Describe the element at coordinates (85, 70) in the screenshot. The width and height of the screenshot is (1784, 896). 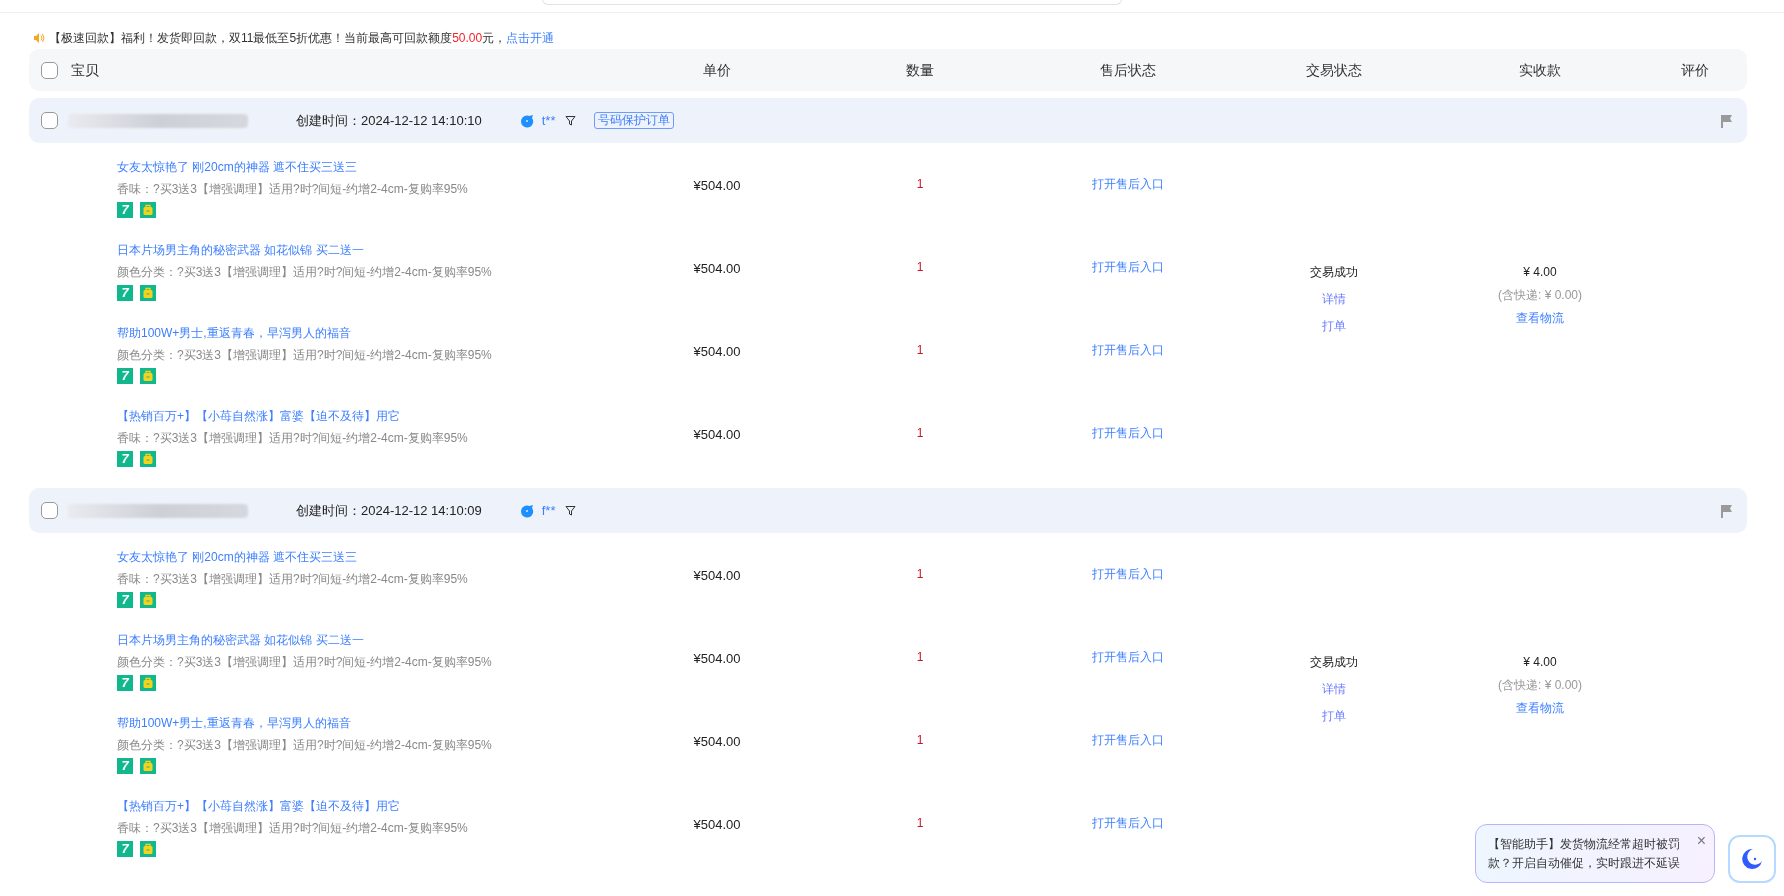
I see `column-header: 宝贝` at that location.